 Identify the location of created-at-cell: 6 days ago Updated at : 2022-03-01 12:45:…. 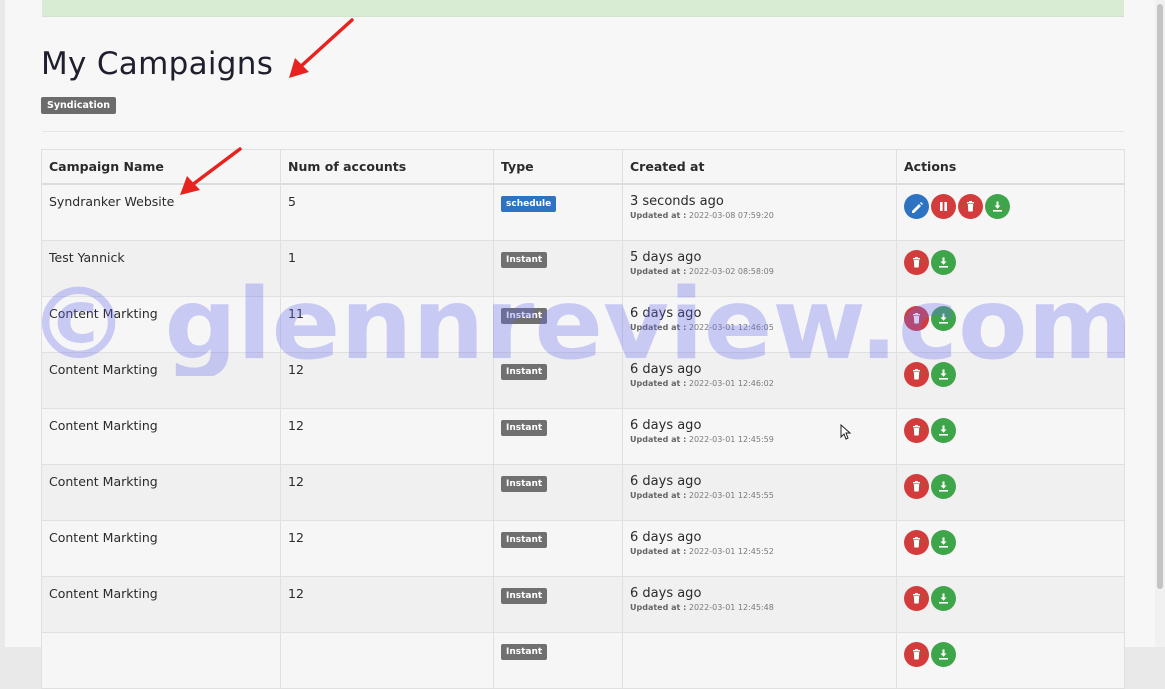
(759, 492).